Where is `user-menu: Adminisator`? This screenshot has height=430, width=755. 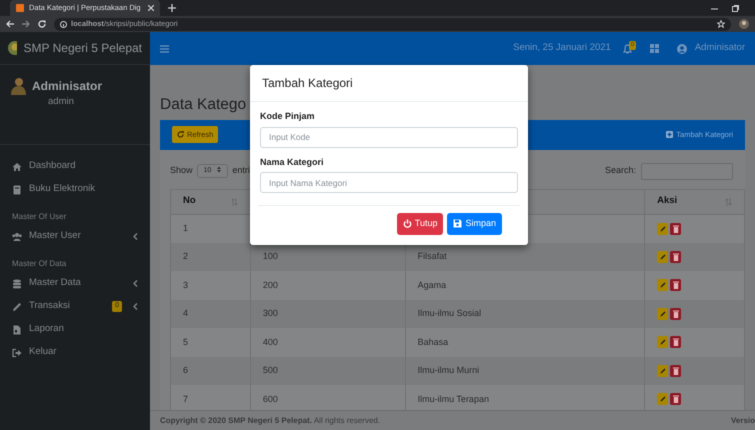
user-menu: Adminisator is located at coordinates (719, 48).